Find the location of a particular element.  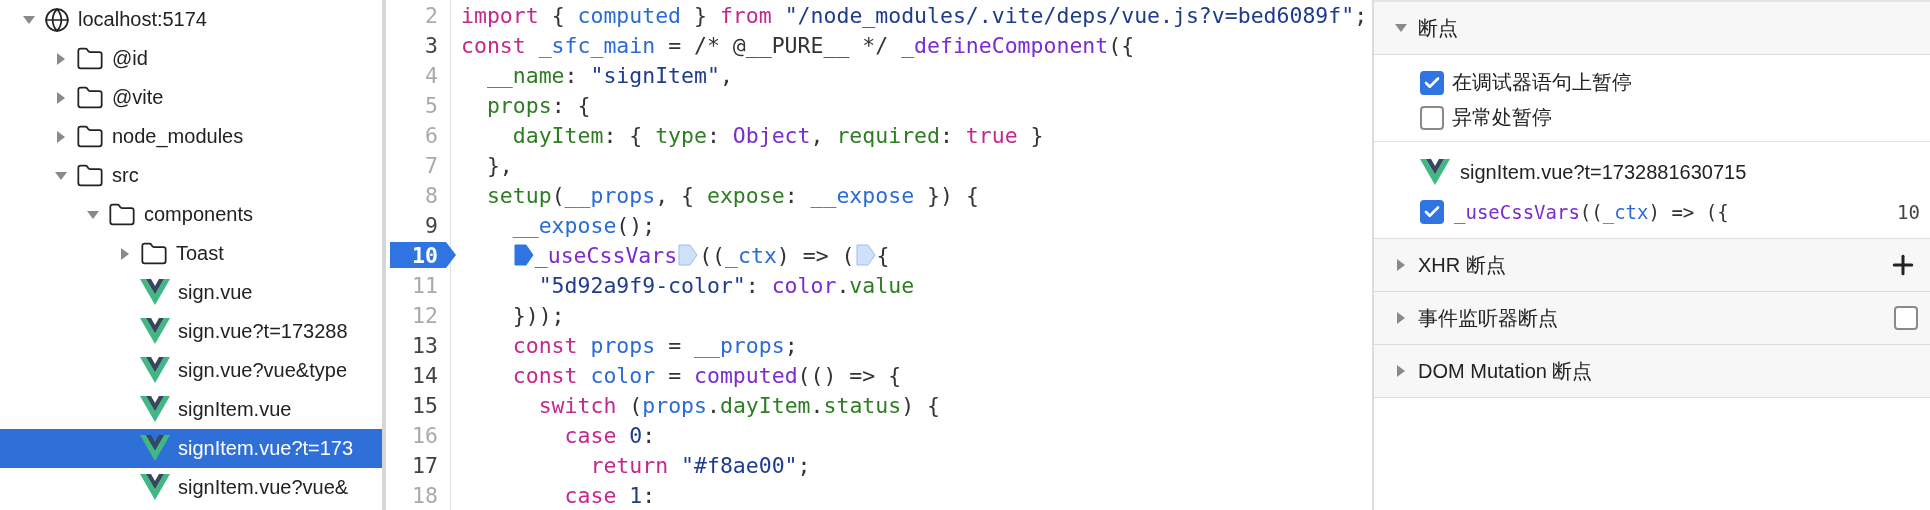

line-number: 14 is located at coordinates (431, 375).